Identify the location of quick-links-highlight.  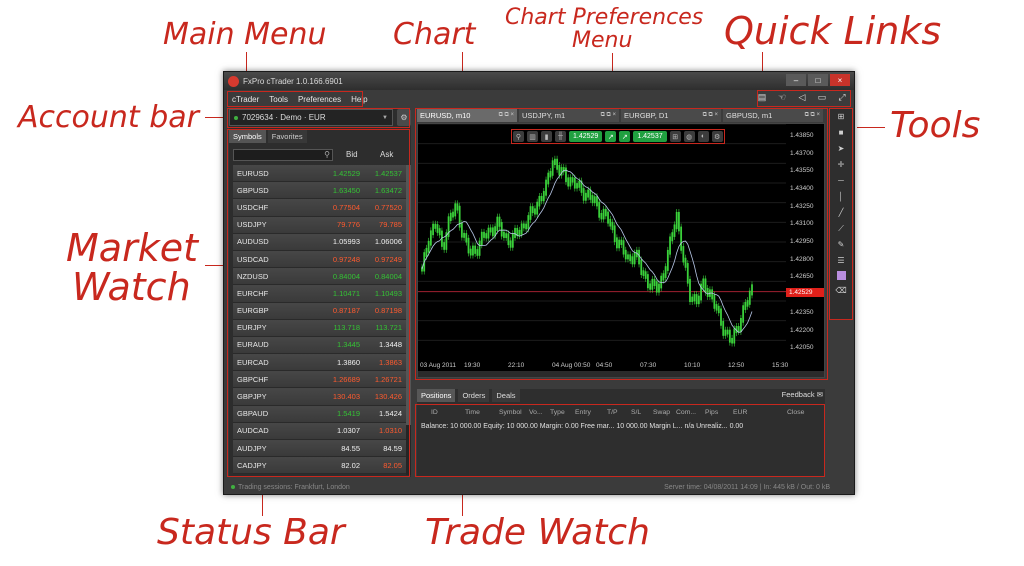
(804, 98).